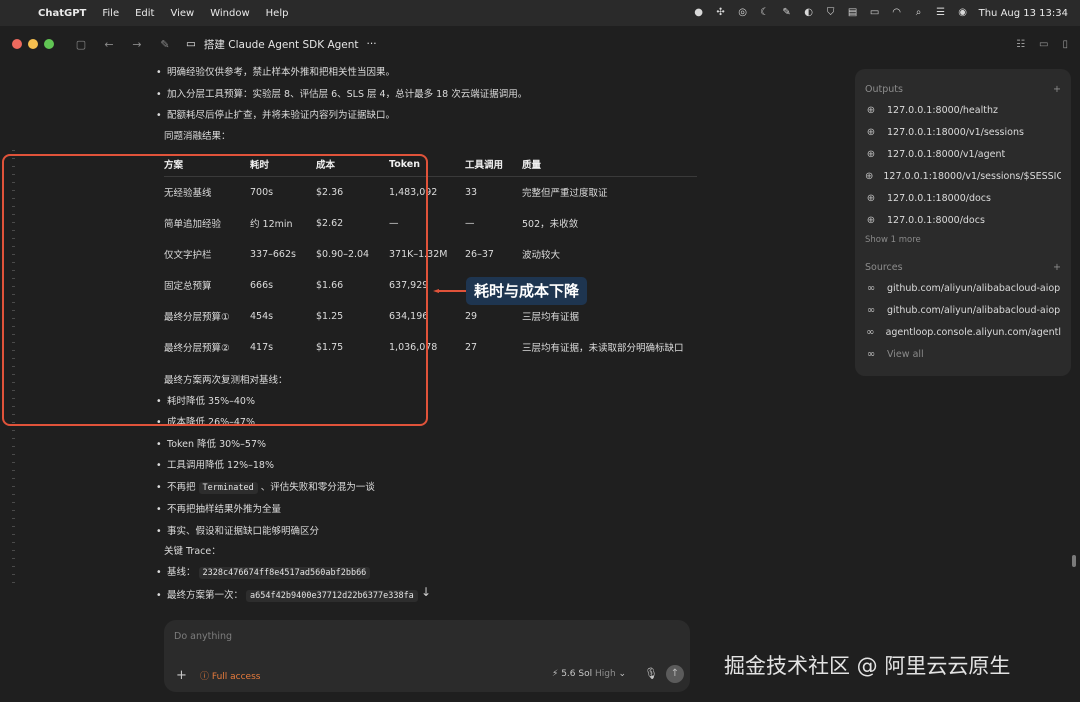  Describe the element at coordinates (197, 348) in the screenshot. I see `cell-scheme: 最终分层预算②` at that location.